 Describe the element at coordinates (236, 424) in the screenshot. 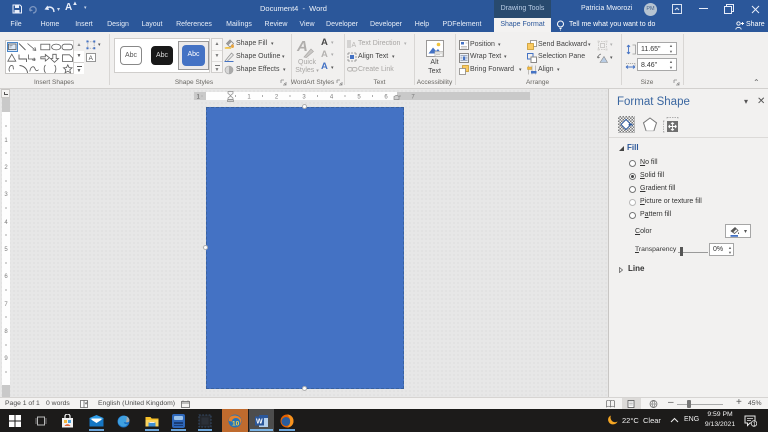

I see `svg-text: 10` at that location.